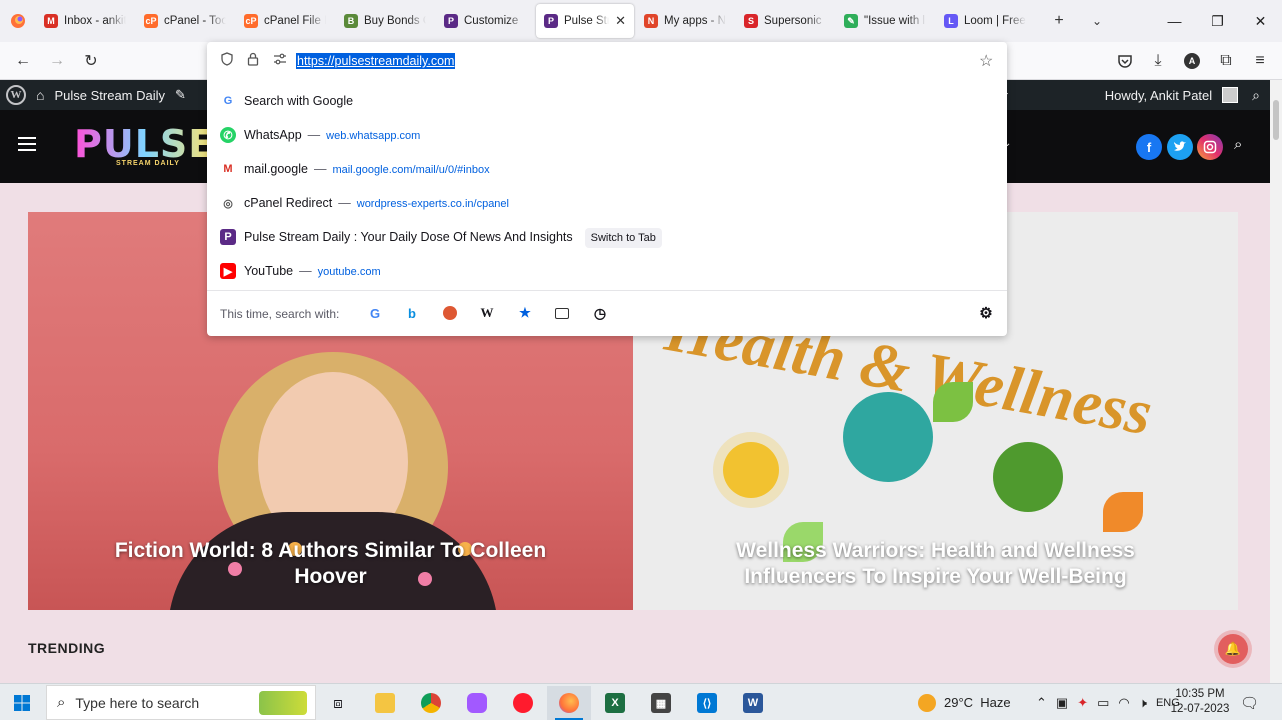 The image size is (1282, 720). What do you see at coordinates (615, 703) in the screenshot?
I see `excel-icon: X` at bounding box center [615, 703].